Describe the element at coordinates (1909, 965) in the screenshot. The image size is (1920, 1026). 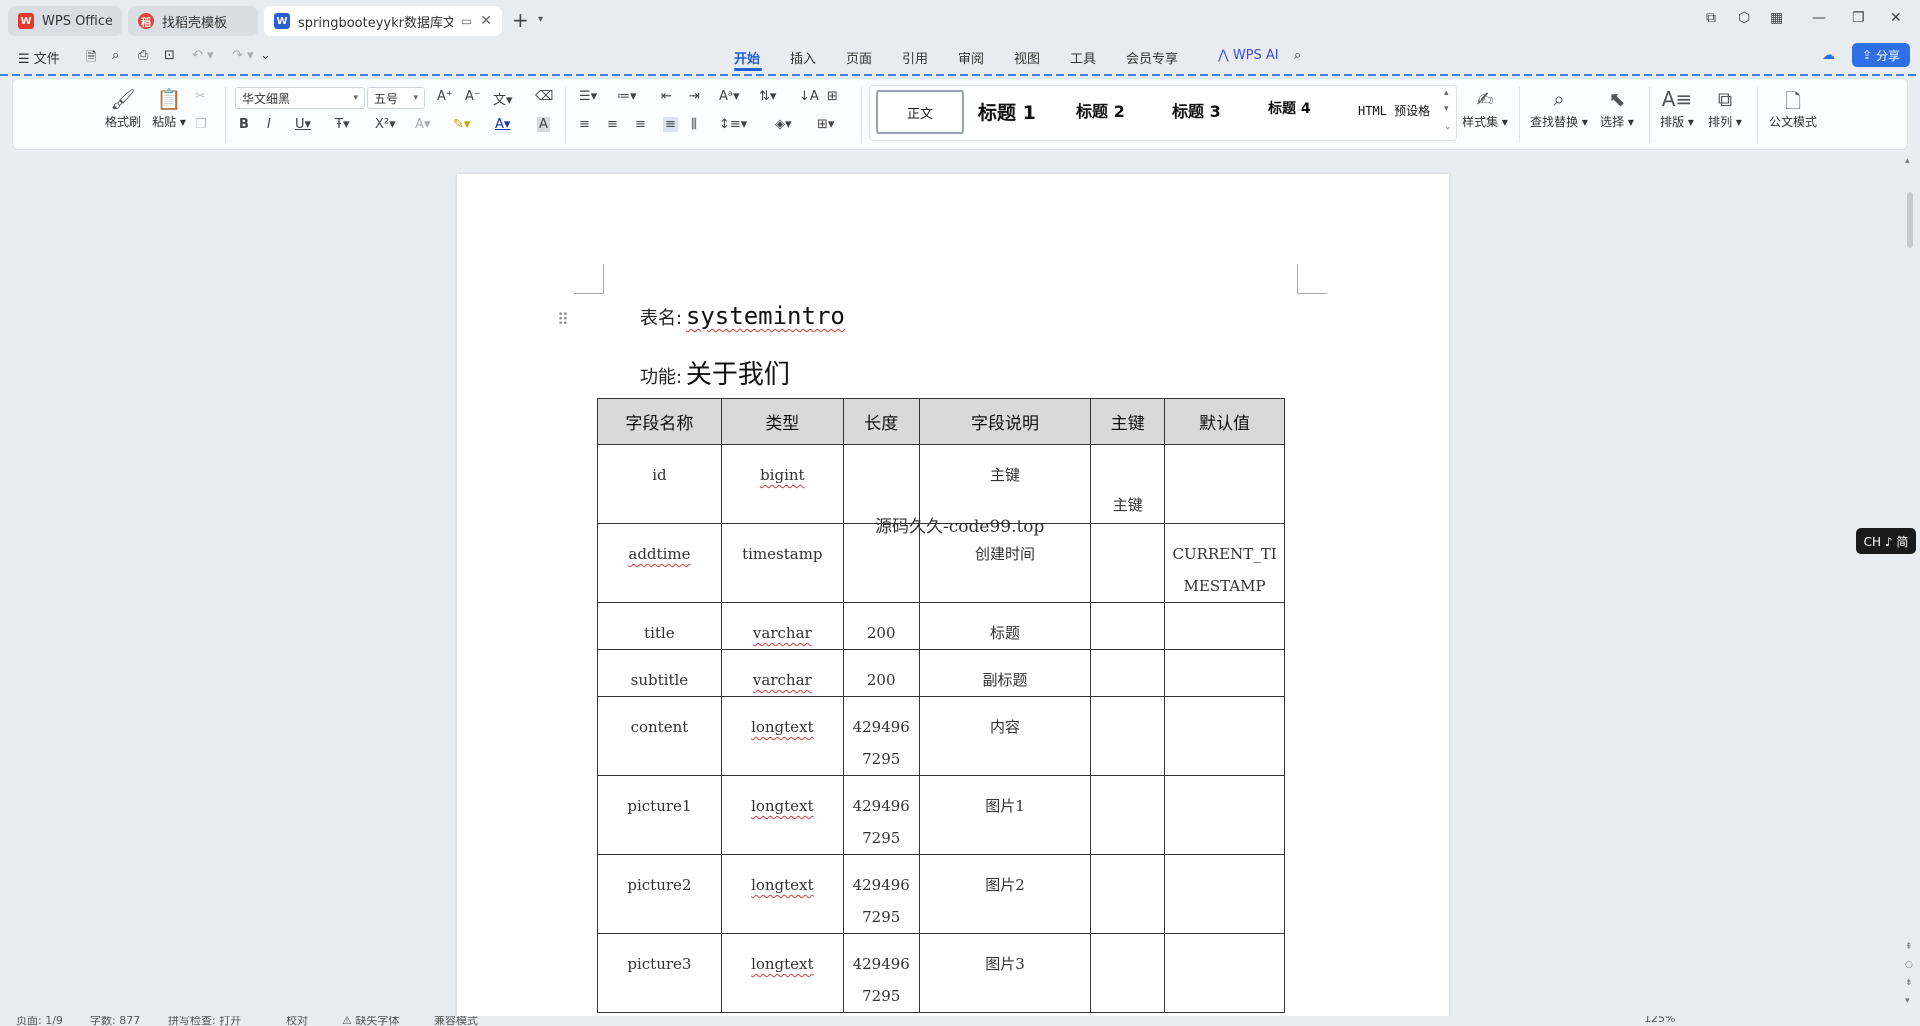
I see `select-browse-icon: ○` at that location.